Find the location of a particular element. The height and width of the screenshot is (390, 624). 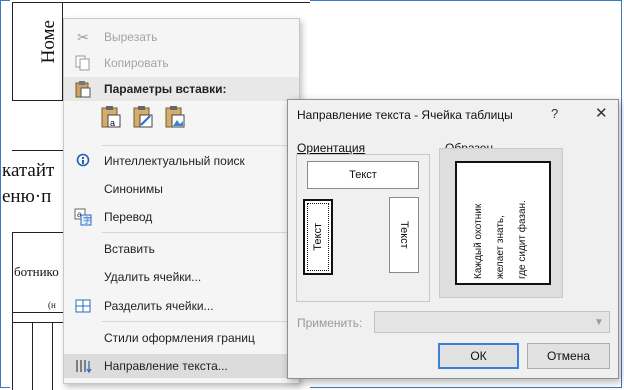

paste-options-row: a is located at coordinates (181, 122).